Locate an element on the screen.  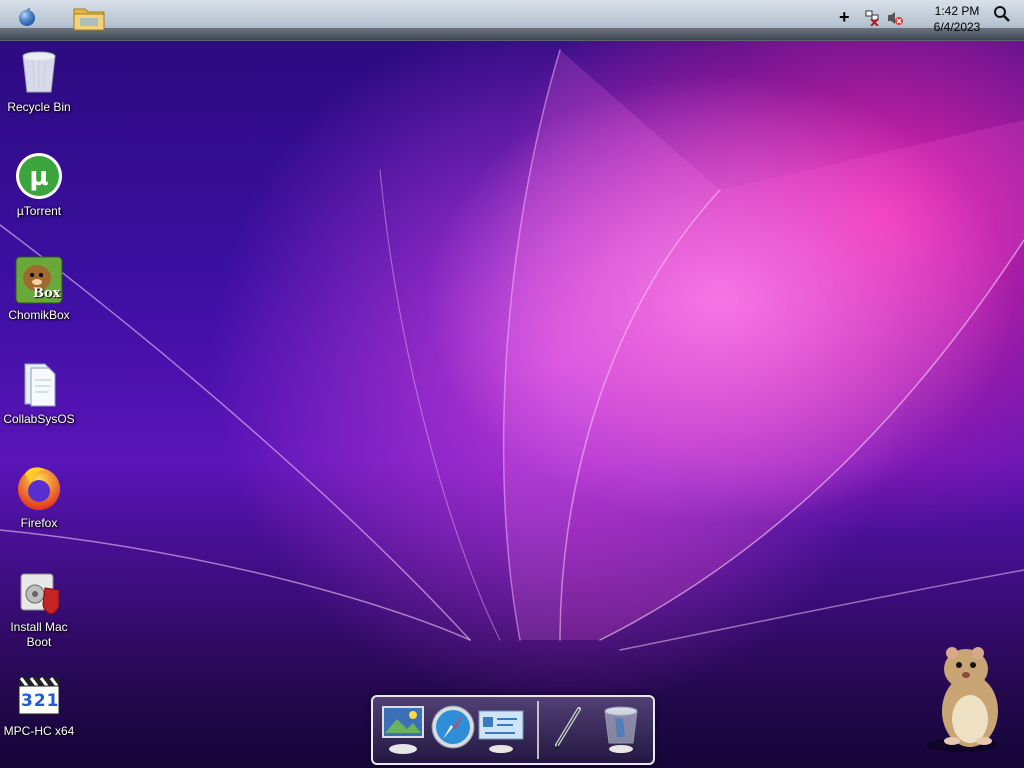
desktop-icon-firefox: Firefox is located at coordinates (39, 497).